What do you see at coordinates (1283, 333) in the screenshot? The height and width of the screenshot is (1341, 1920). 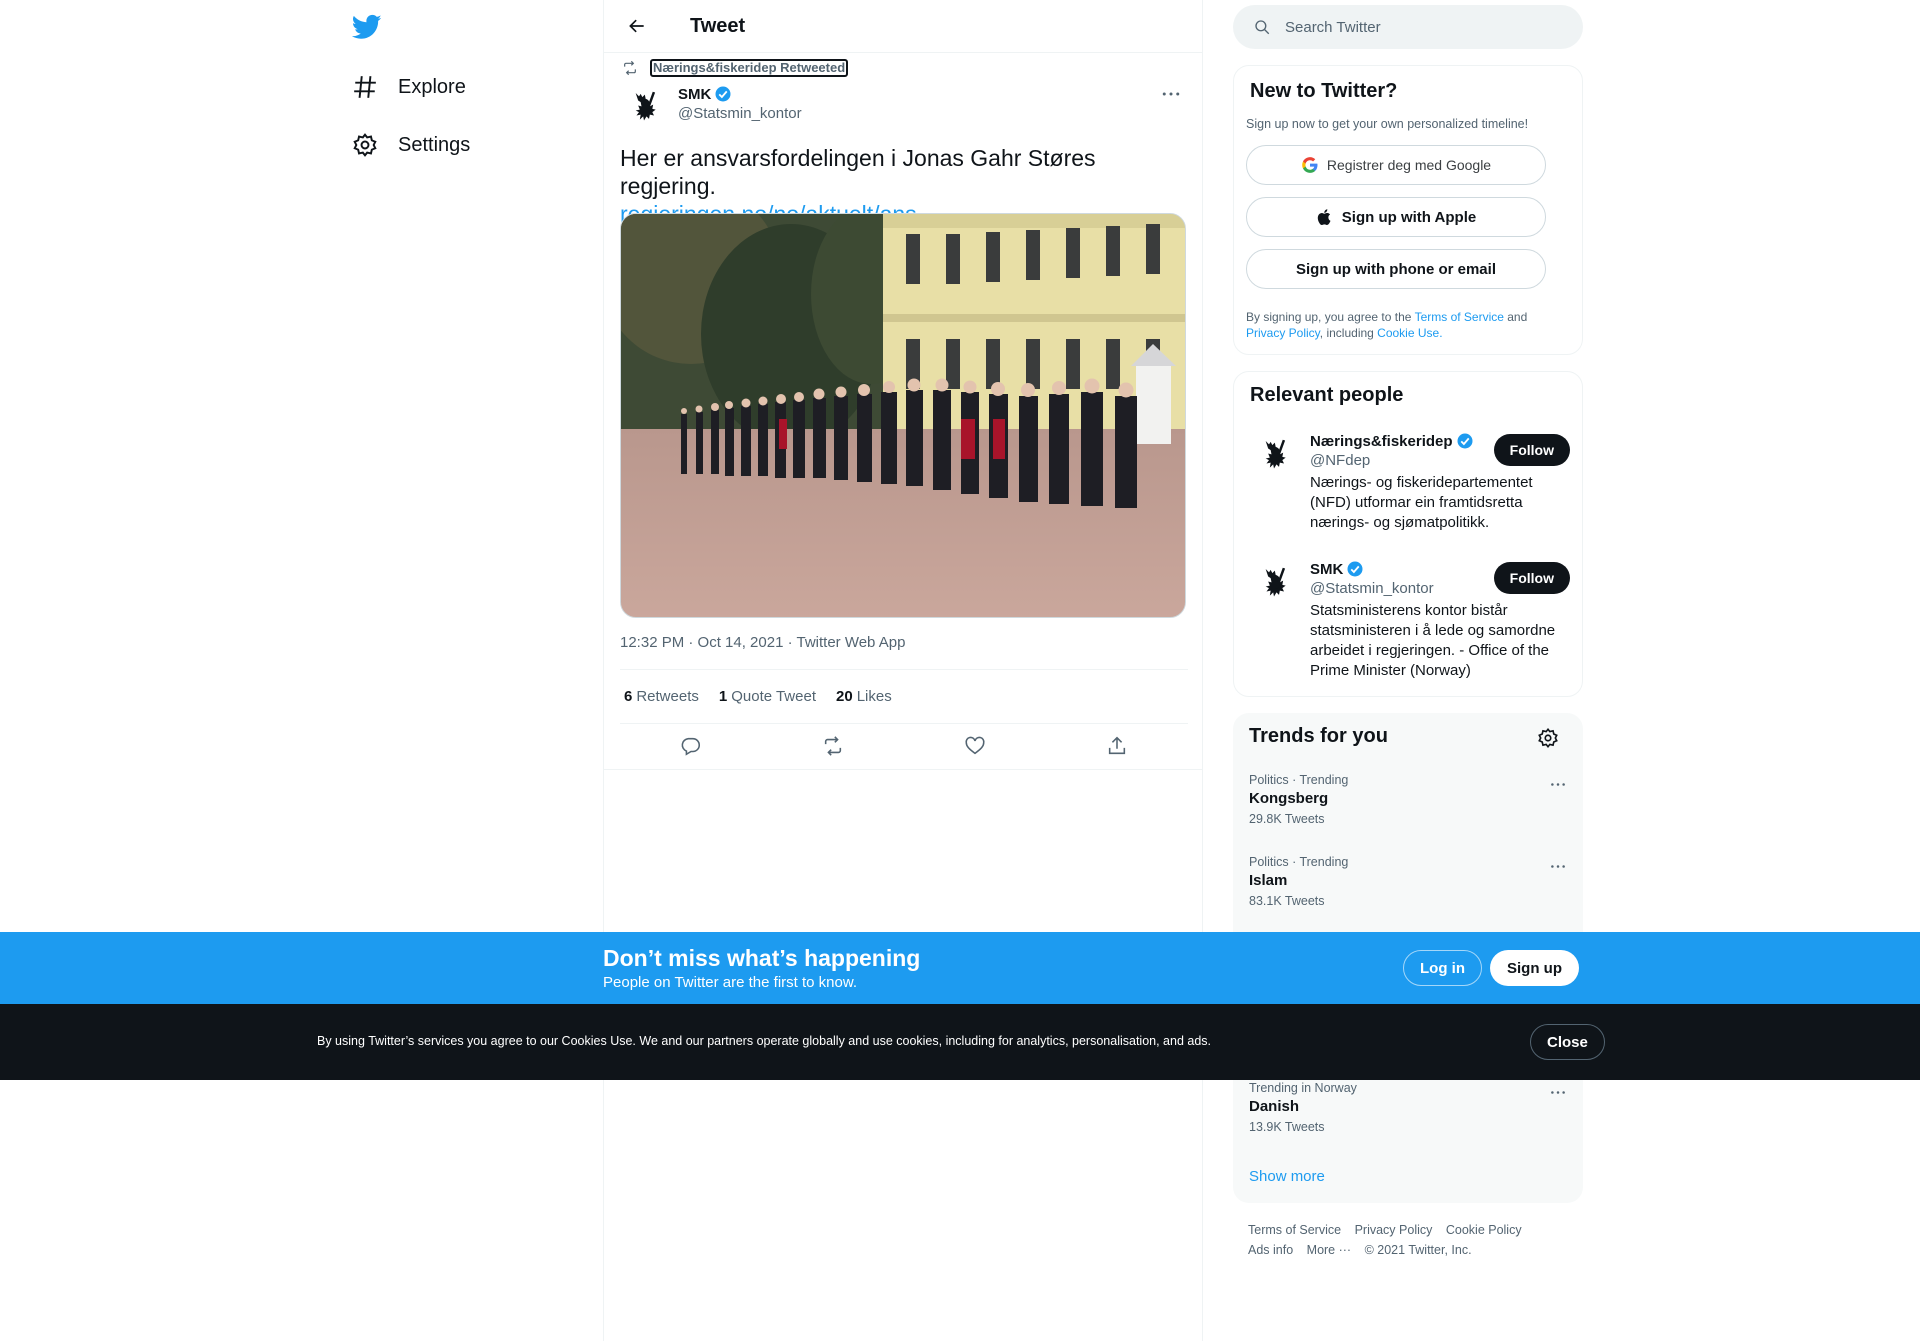 I see `privacy-link: Privacy Policy` at bounding box center [1283, 333].